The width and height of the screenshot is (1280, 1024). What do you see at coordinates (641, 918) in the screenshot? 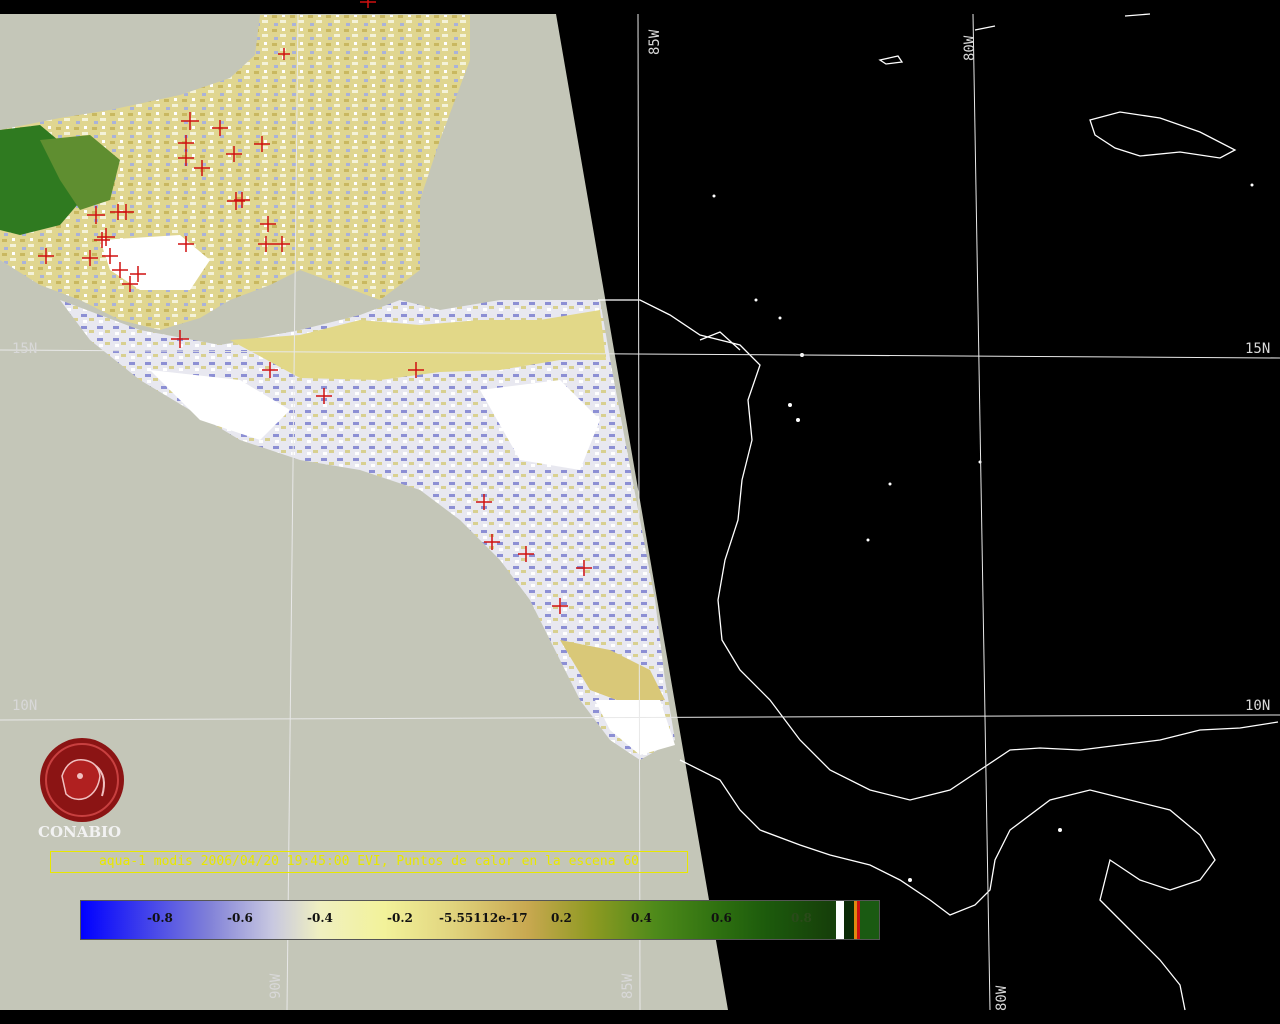
I see `colorbar-tick: 0.4` at bounding box center [641, 918].